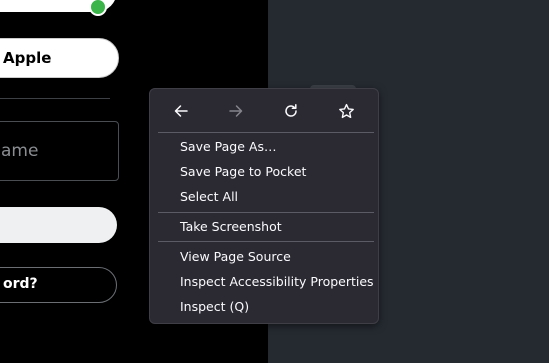 Image resolution: width=549 pixels, height=363 pixels. Describe the element at coordinates (59, 151) in the screenshot. I see `name-input: ame` at that location.